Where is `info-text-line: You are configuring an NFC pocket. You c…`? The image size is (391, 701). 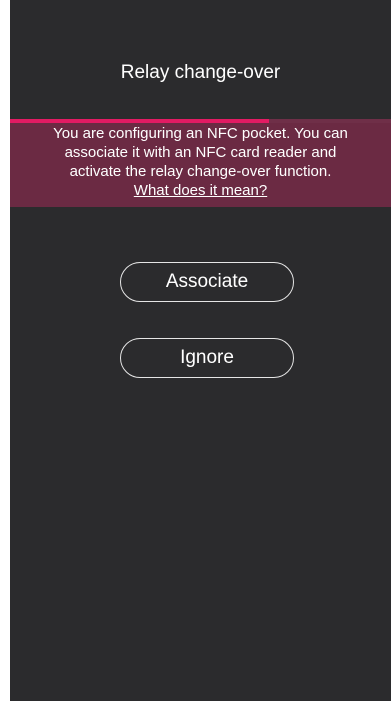 info-text-line: You are configuring an NFC pocket. You c… is located at coordinates (200, 133).